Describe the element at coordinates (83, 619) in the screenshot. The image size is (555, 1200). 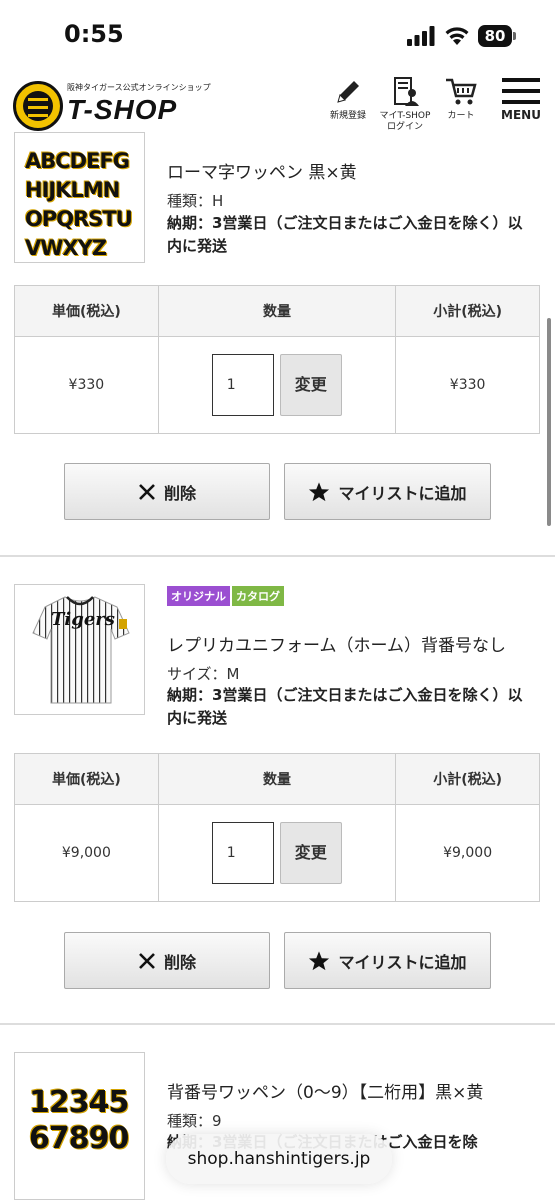
I see `jersey-tigers-text: Tigers` at that location.